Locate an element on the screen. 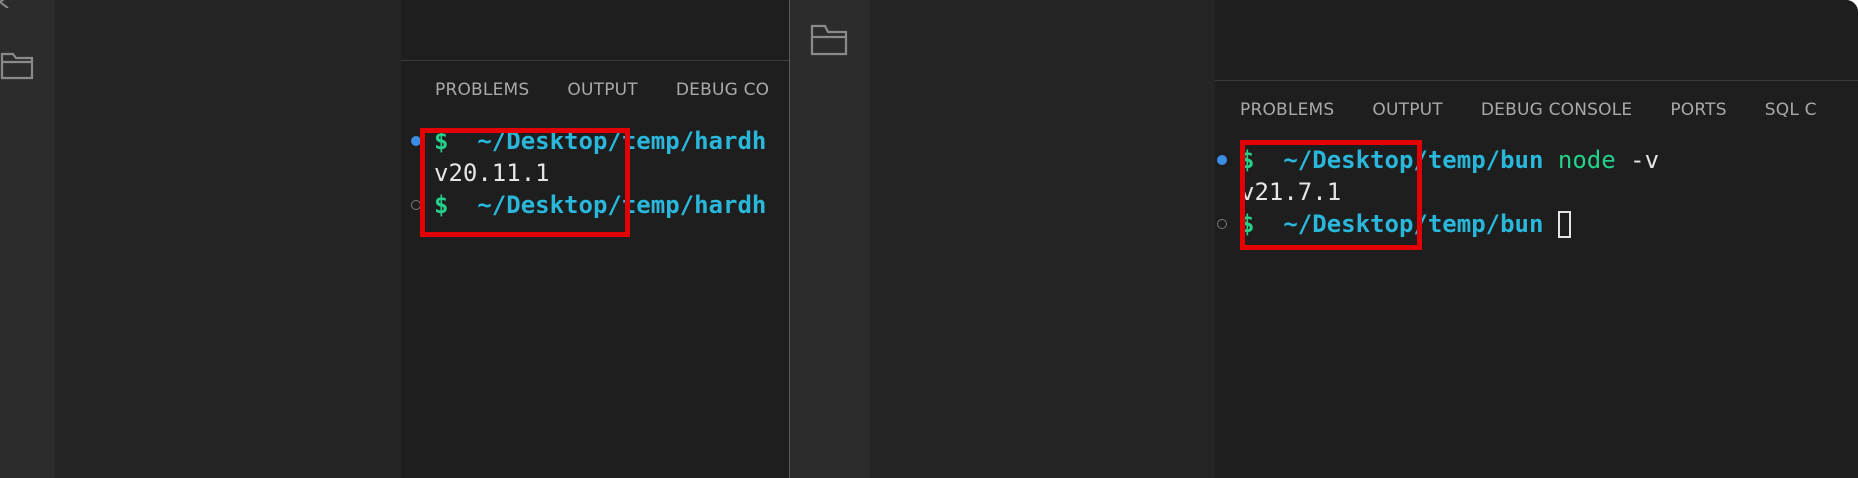 The image size is (1858, 478). tab-debug-console: DEBUG CO is located at coordinates (722, 90).